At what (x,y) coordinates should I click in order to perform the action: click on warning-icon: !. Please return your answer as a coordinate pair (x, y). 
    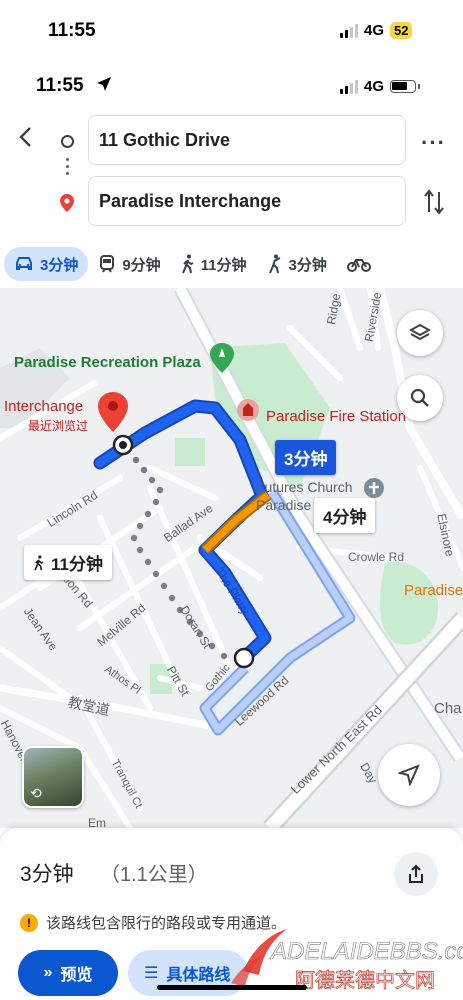
    Looking at the image, I should click on (29, 922).